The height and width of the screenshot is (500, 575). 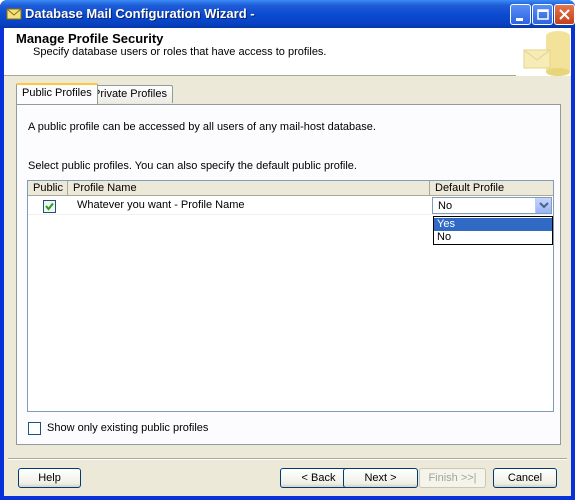 I want to click on title-bar: Database Mail Configuration Wizard -, so click(x=287, y=14).